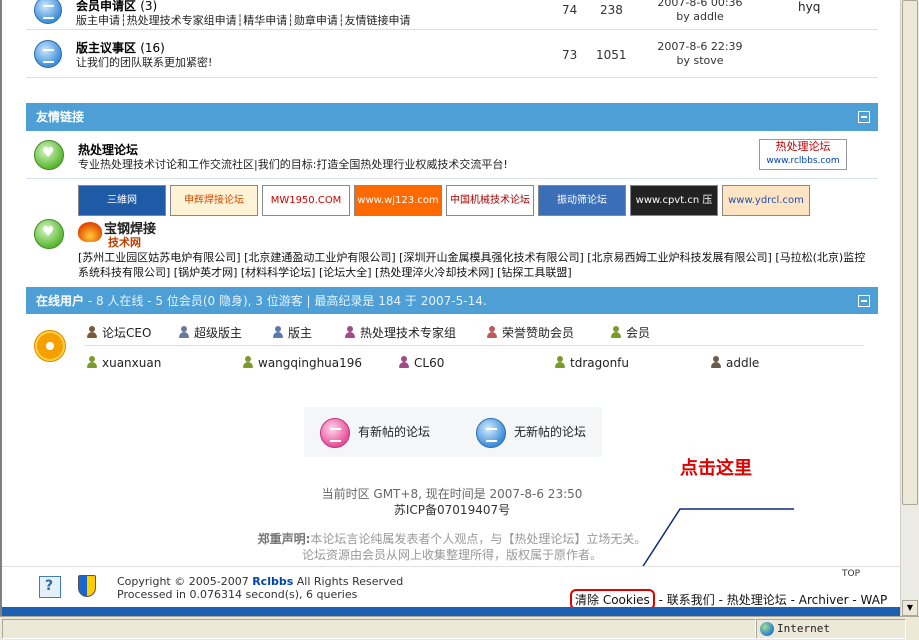  Describe the element at coordinates (210, 332) in the screenshot. I see `user-group-item: 超级版主` at that location.